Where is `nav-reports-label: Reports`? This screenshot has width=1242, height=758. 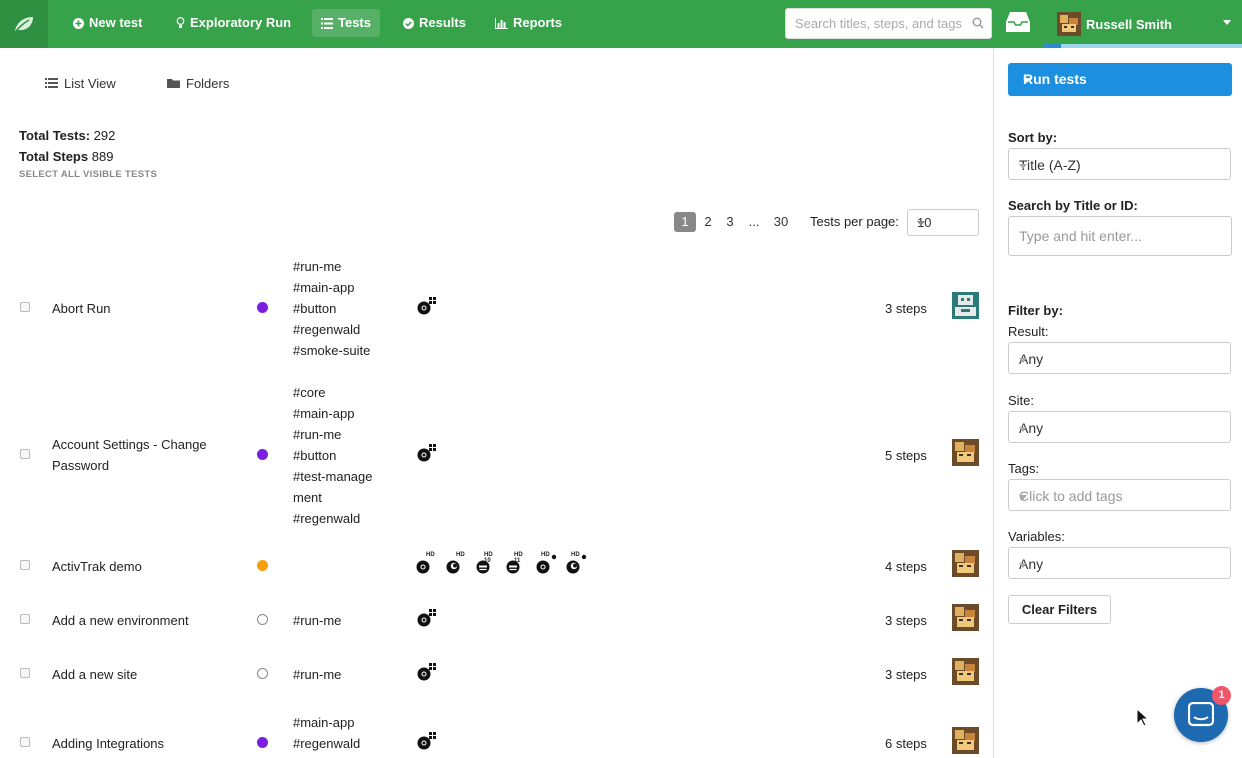
nav-reports-label: Reports is located at coordinates (538, 22).